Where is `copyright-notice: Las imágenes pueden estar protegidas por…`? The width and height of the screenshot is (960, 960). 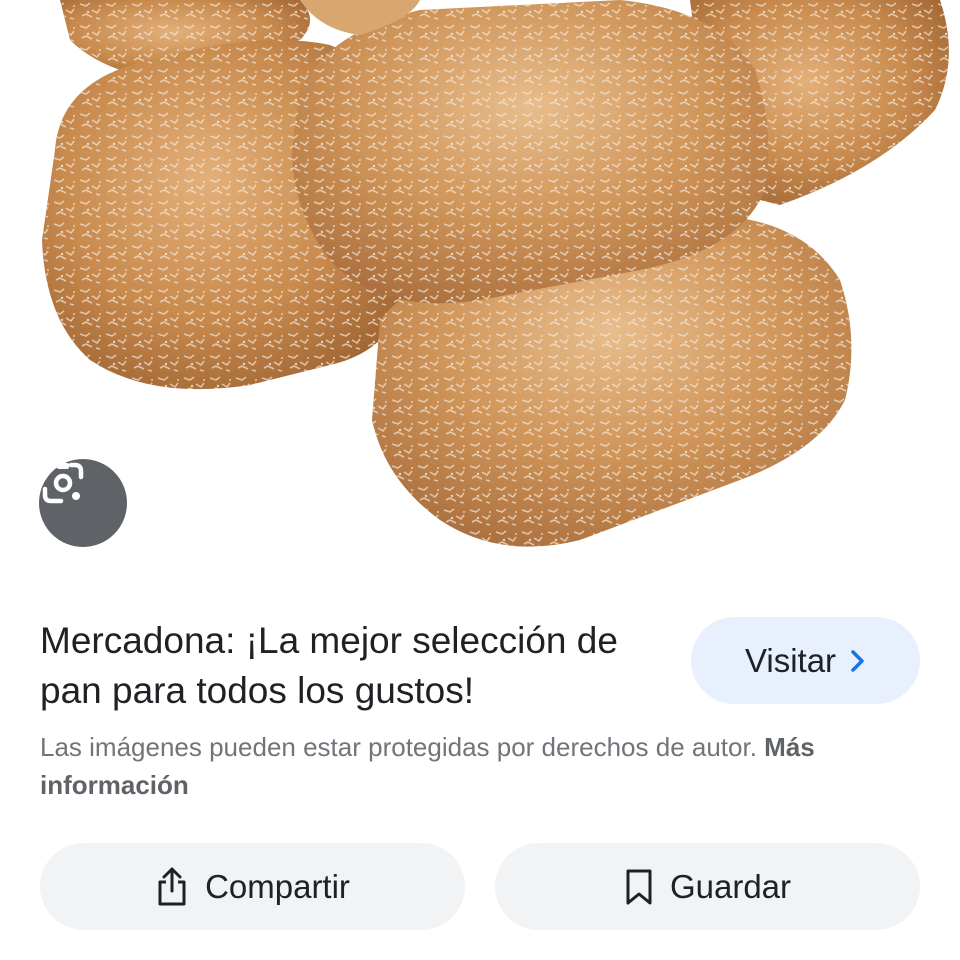
copyright-notice: Las imágenes pueden estar protegidas por… is located at coordinates (440, 766).